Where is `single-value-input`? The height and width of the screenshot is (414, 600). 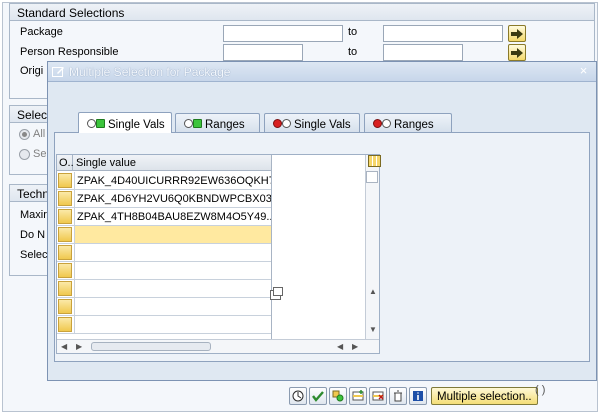
single-value-input is located at coordinates (172, 234).